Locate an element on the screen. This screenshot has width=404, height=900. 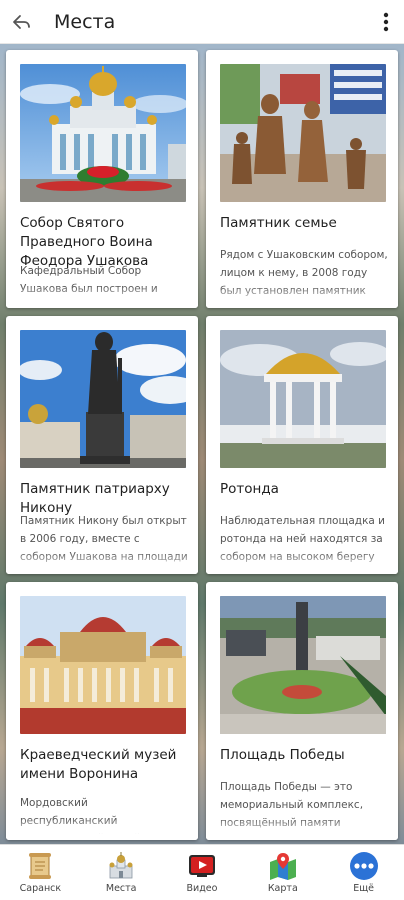
map-pin-icon is located at coordinates (283, 866).